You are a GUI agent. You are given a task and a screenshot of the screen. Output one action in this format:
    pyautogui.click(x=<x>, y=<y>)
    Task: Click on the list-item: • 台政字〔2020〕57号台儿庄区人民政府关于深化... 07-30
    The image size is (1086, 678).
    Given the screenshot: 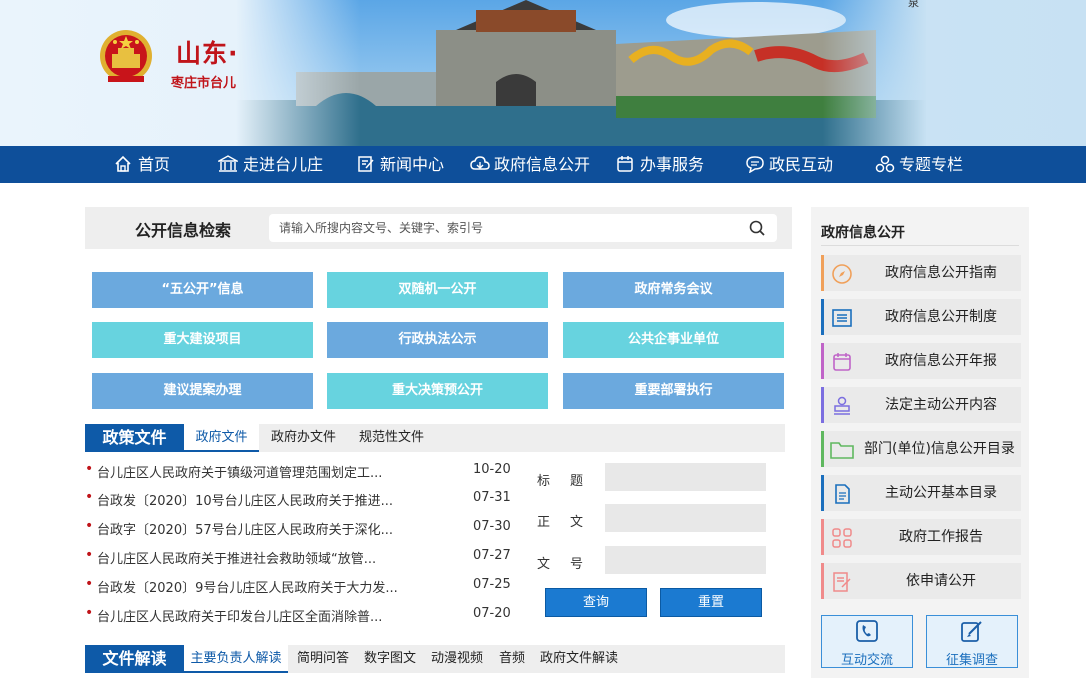 What is the action you would take?
    pyautogui.click(x=300, y=528)
    